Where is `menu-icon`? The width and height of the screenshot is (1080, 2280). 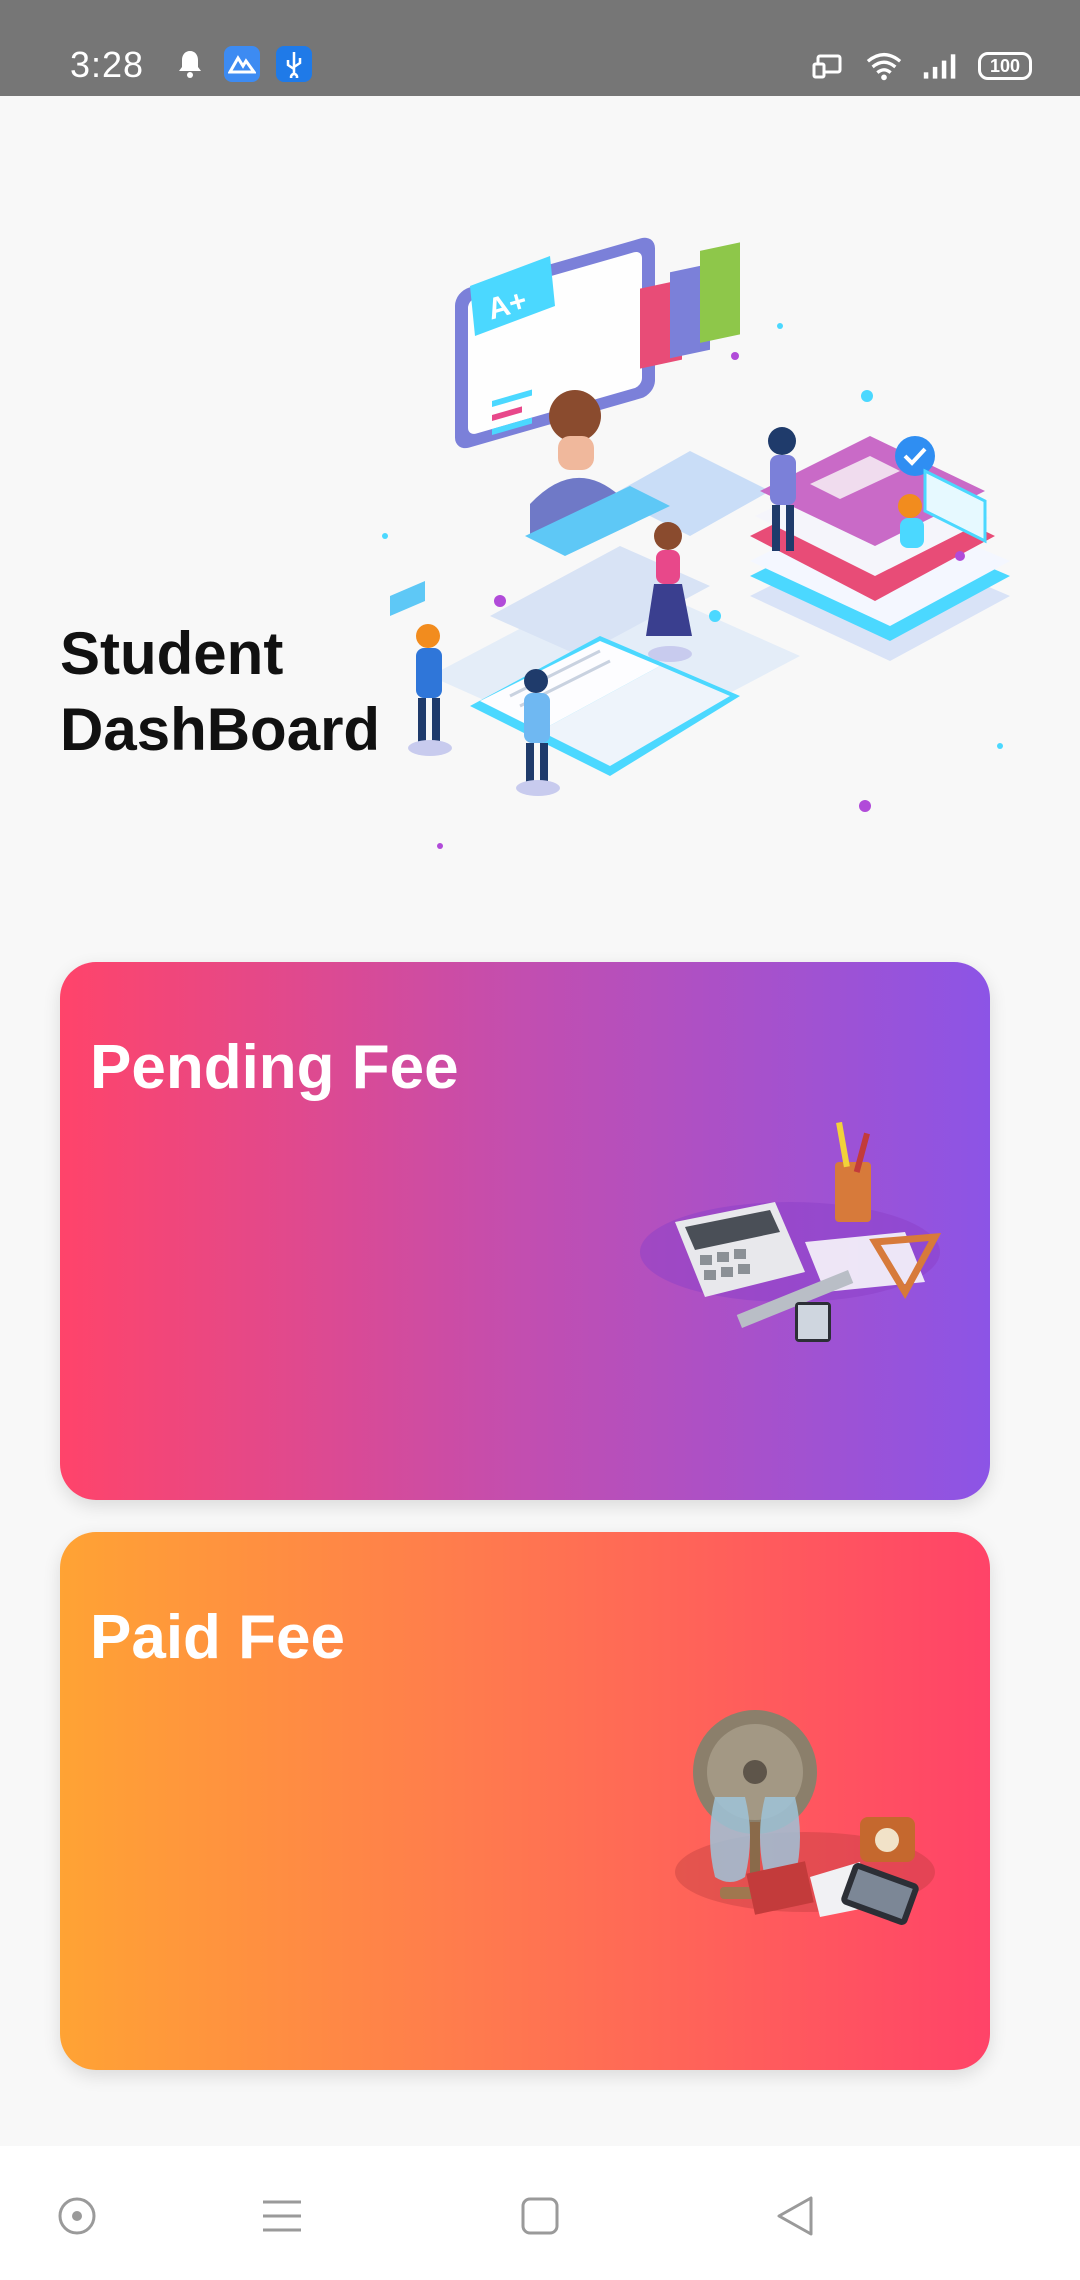
menu-icon is located at coordinates (282, 2216).